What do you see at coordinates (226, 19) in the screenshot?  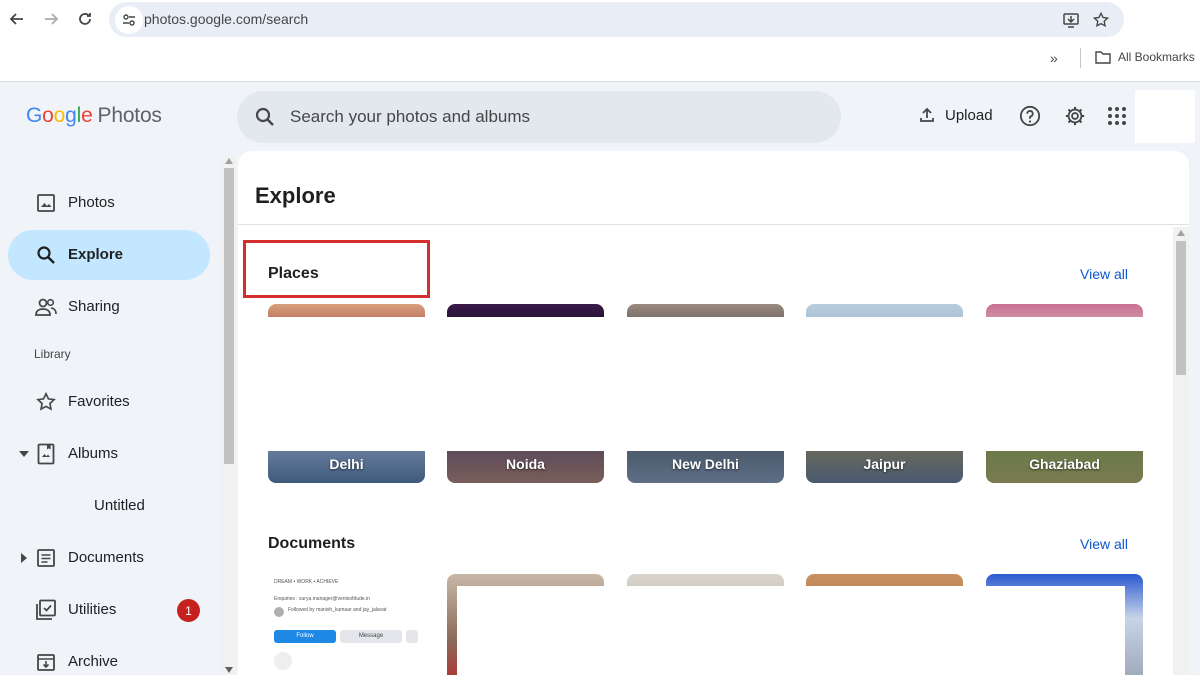 I see `url-text: photos.google.com/search` at bounding box center [226, 19].